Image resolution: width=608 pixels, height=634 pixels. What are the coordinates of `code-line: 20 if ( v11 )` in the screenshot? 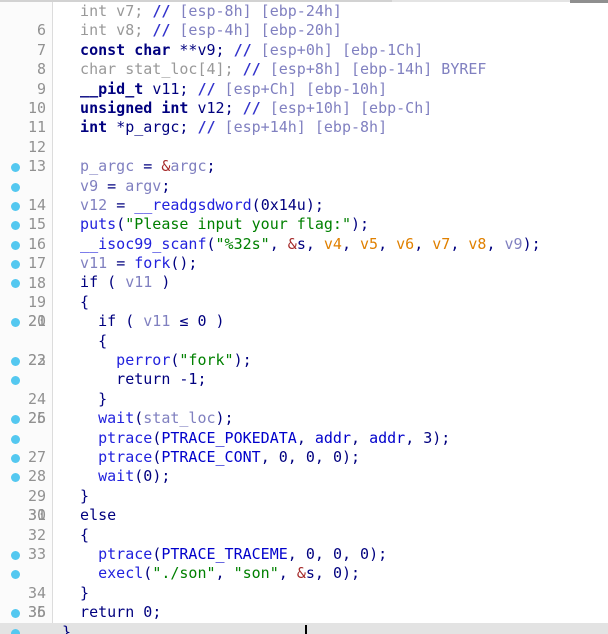 It's located at (304, 301).